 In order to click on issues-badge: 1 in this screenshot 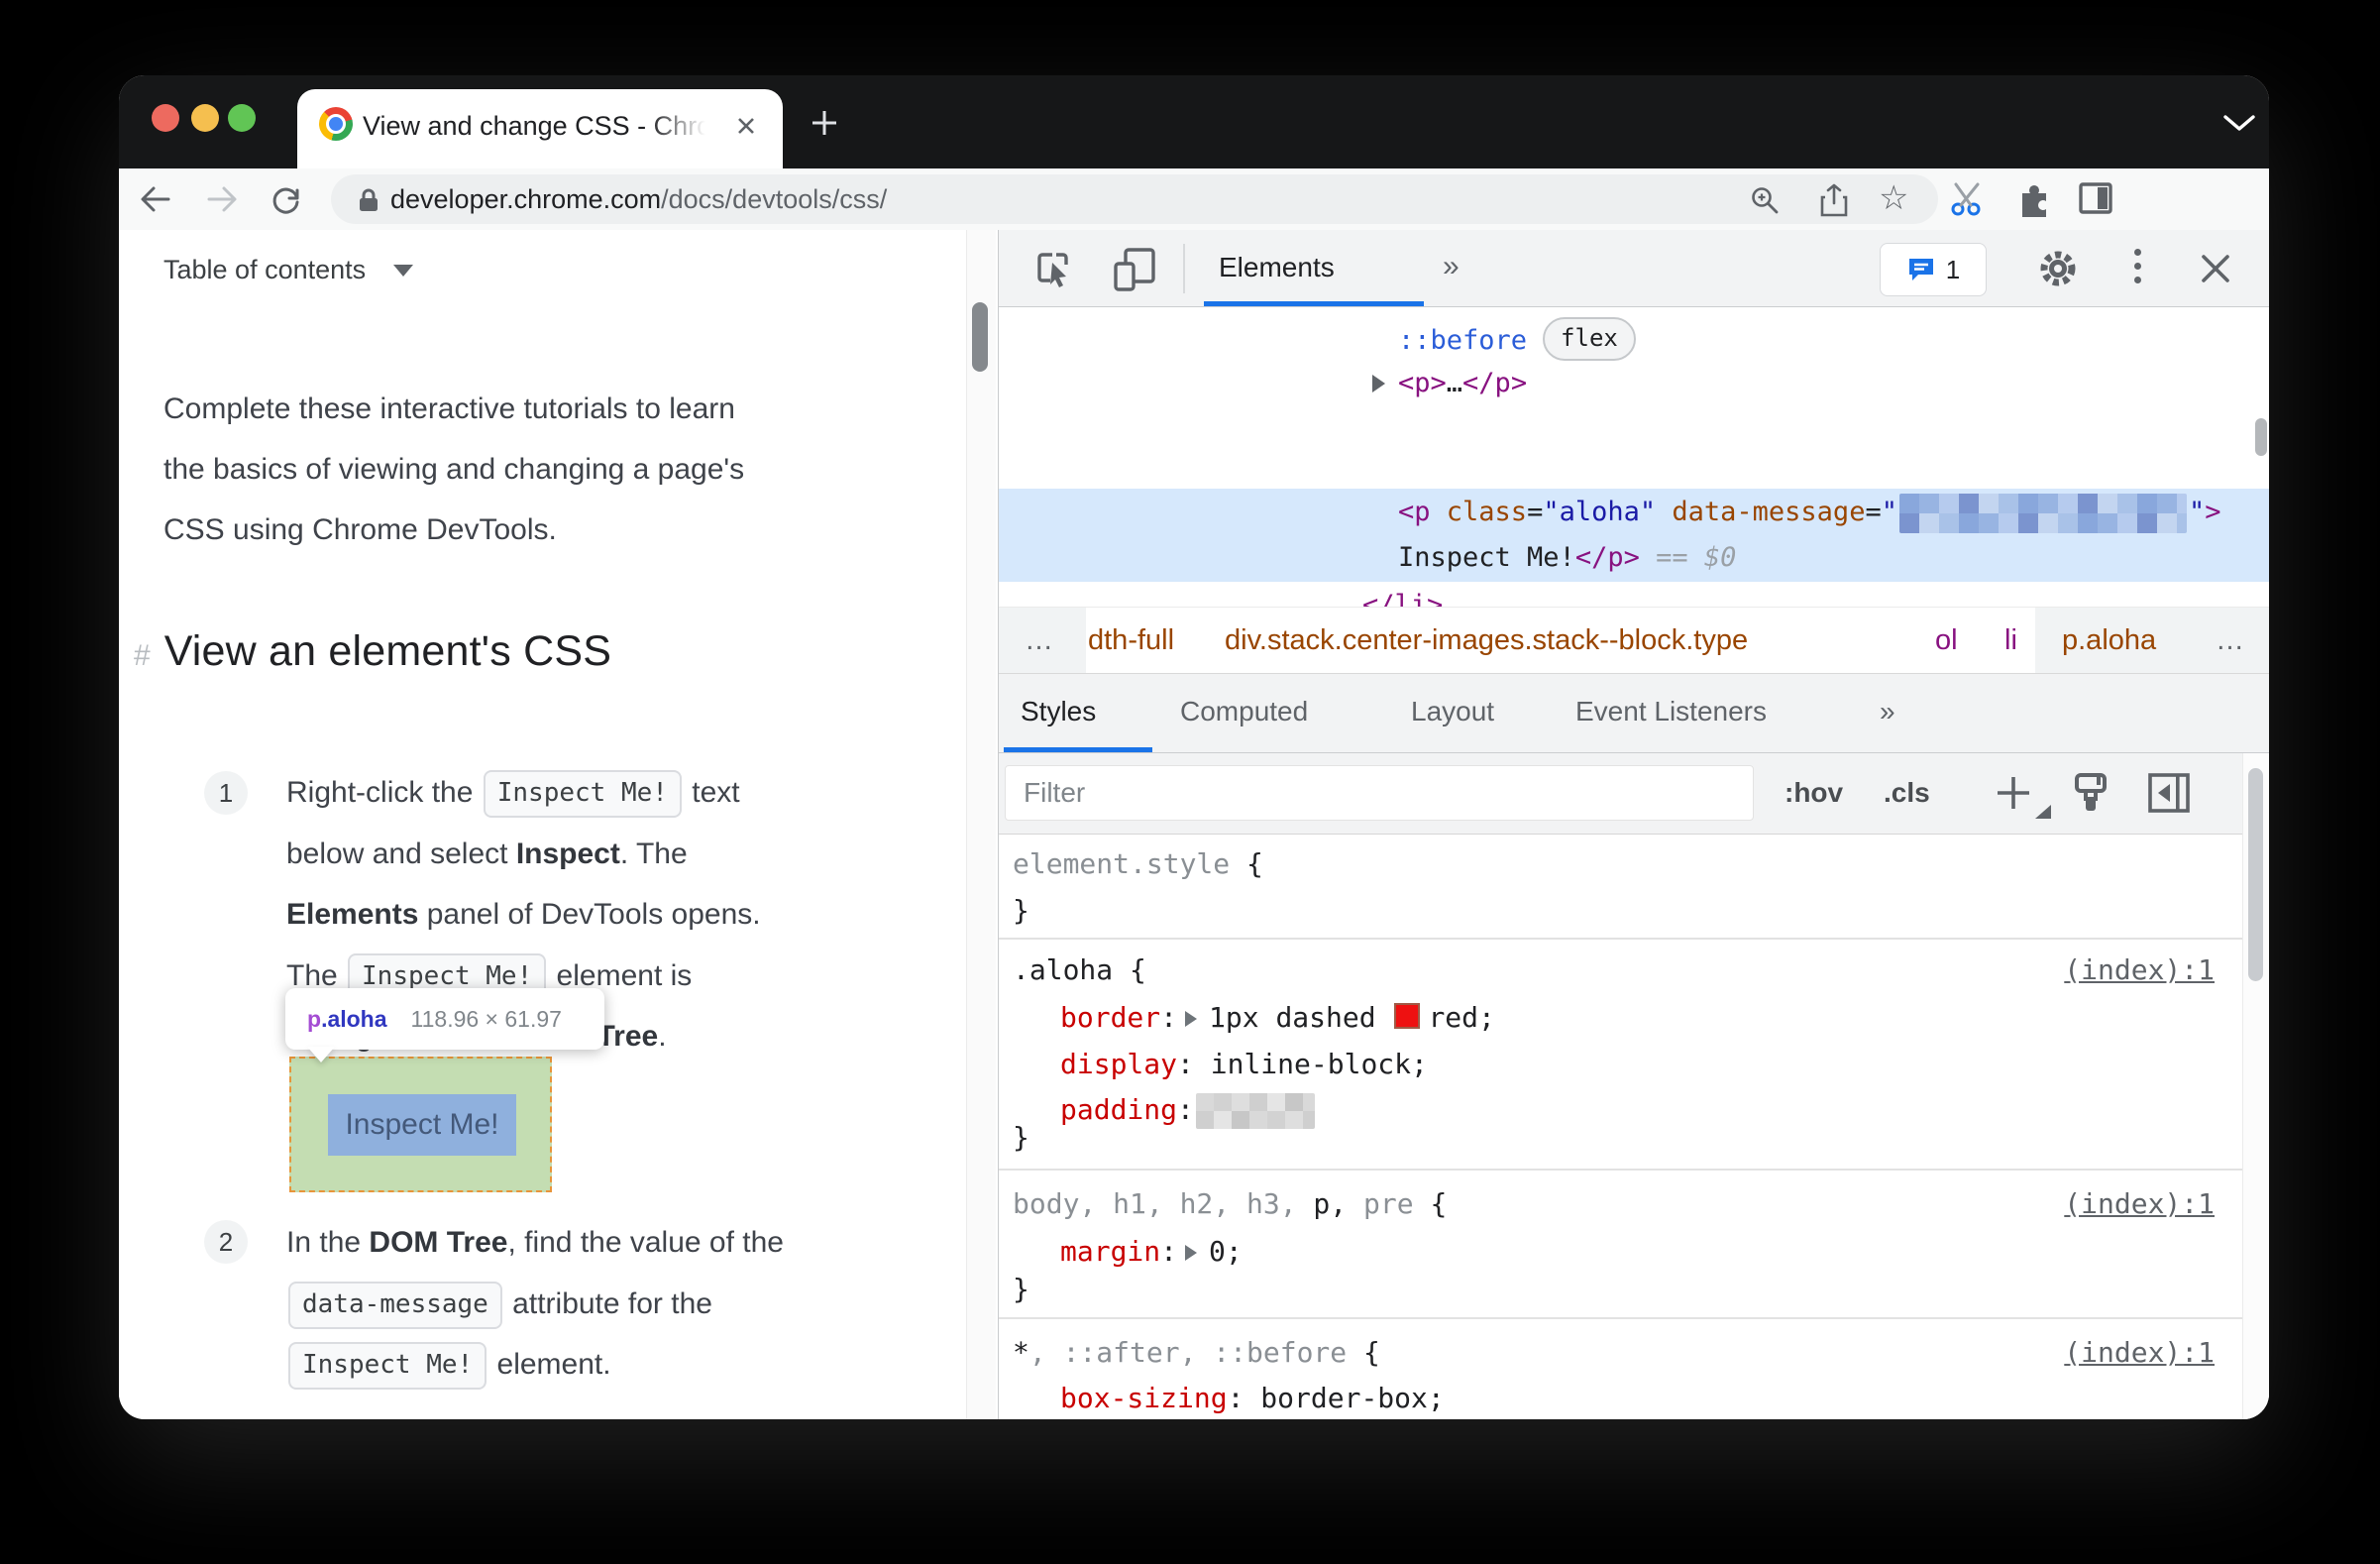, I will do `click(1933, 269)`.